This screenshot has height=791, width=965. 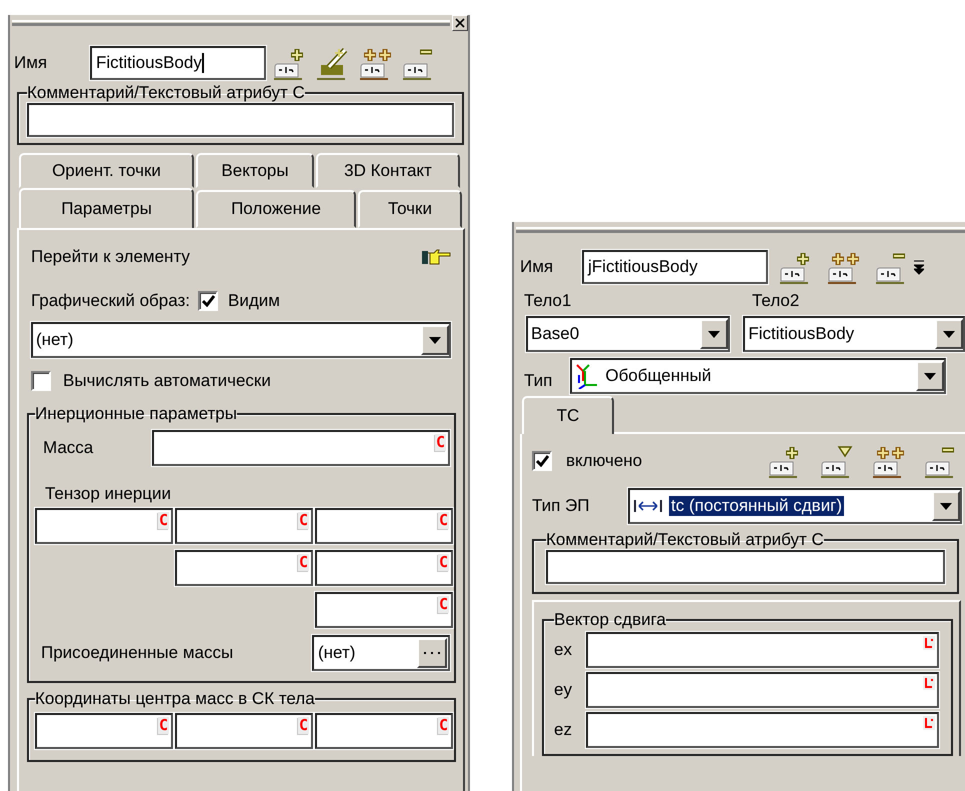 What do you see at coordinates (587, 376) in the screenshot?
I see `axes-icon` at bounding box center [587, 376].